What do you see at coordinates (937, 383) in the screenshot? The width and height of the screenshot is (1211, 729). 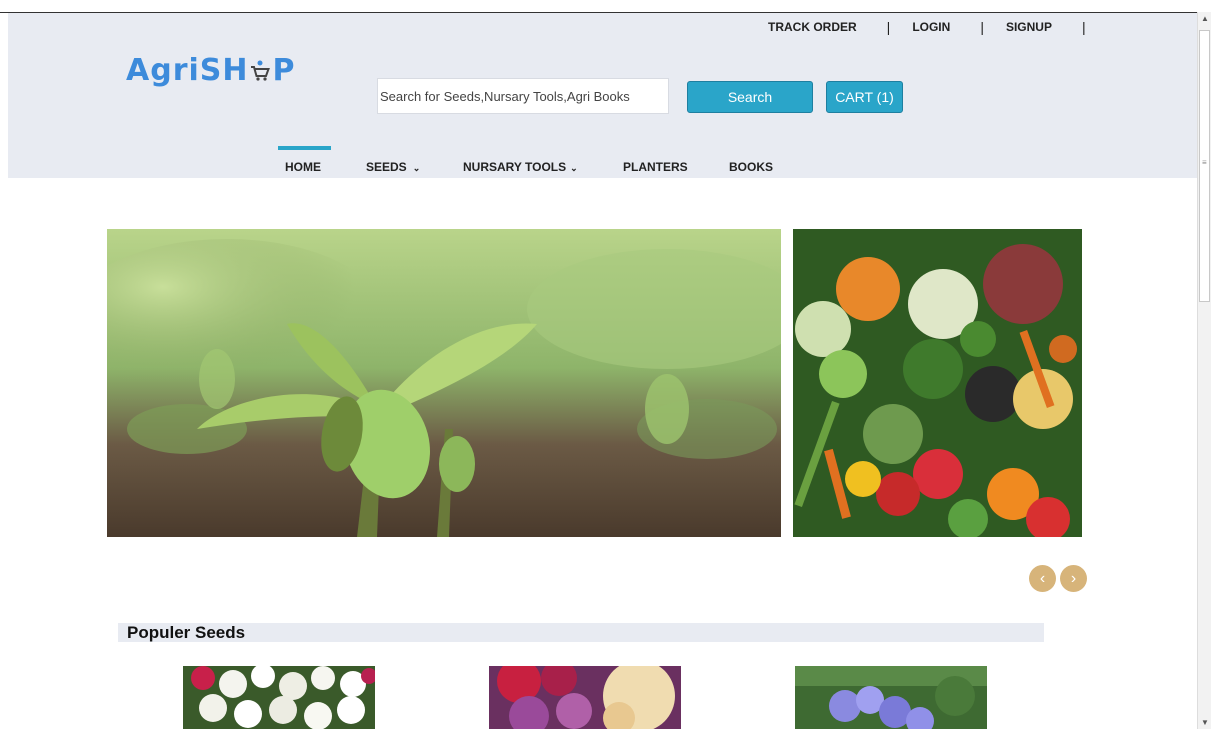 I see `slider-image-vegetables` at bounding box center [937, 383].